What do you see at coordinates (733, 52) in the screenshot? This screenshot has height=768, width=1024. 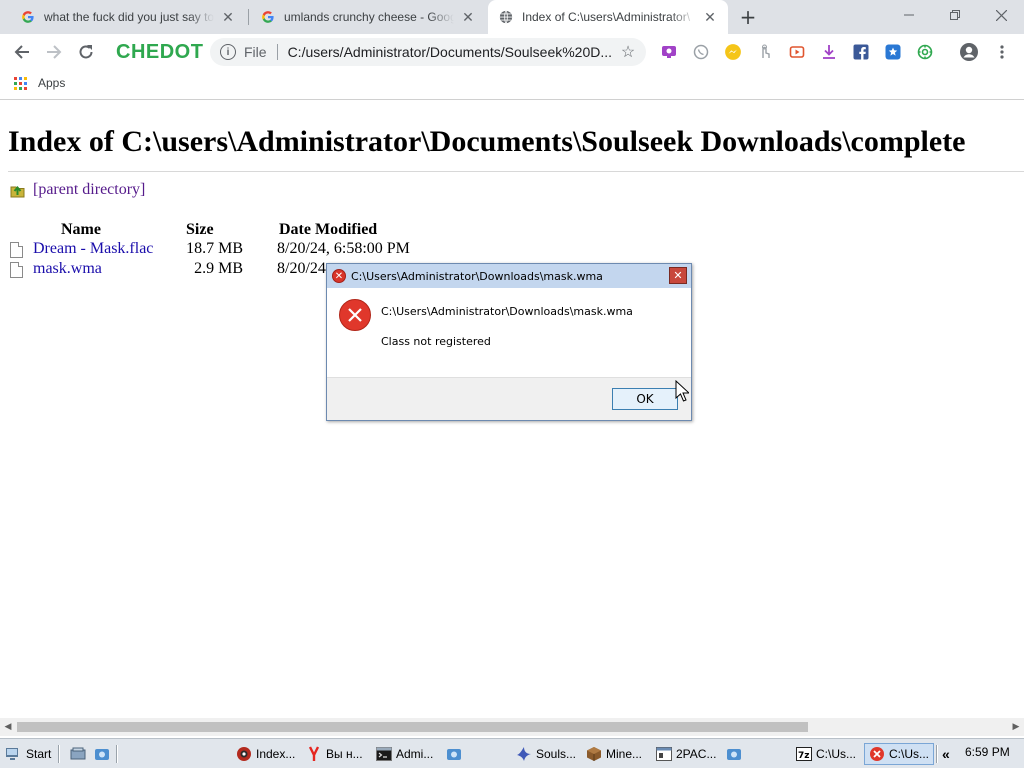 I see `messenger-icon` at bounding box center [733, 52].